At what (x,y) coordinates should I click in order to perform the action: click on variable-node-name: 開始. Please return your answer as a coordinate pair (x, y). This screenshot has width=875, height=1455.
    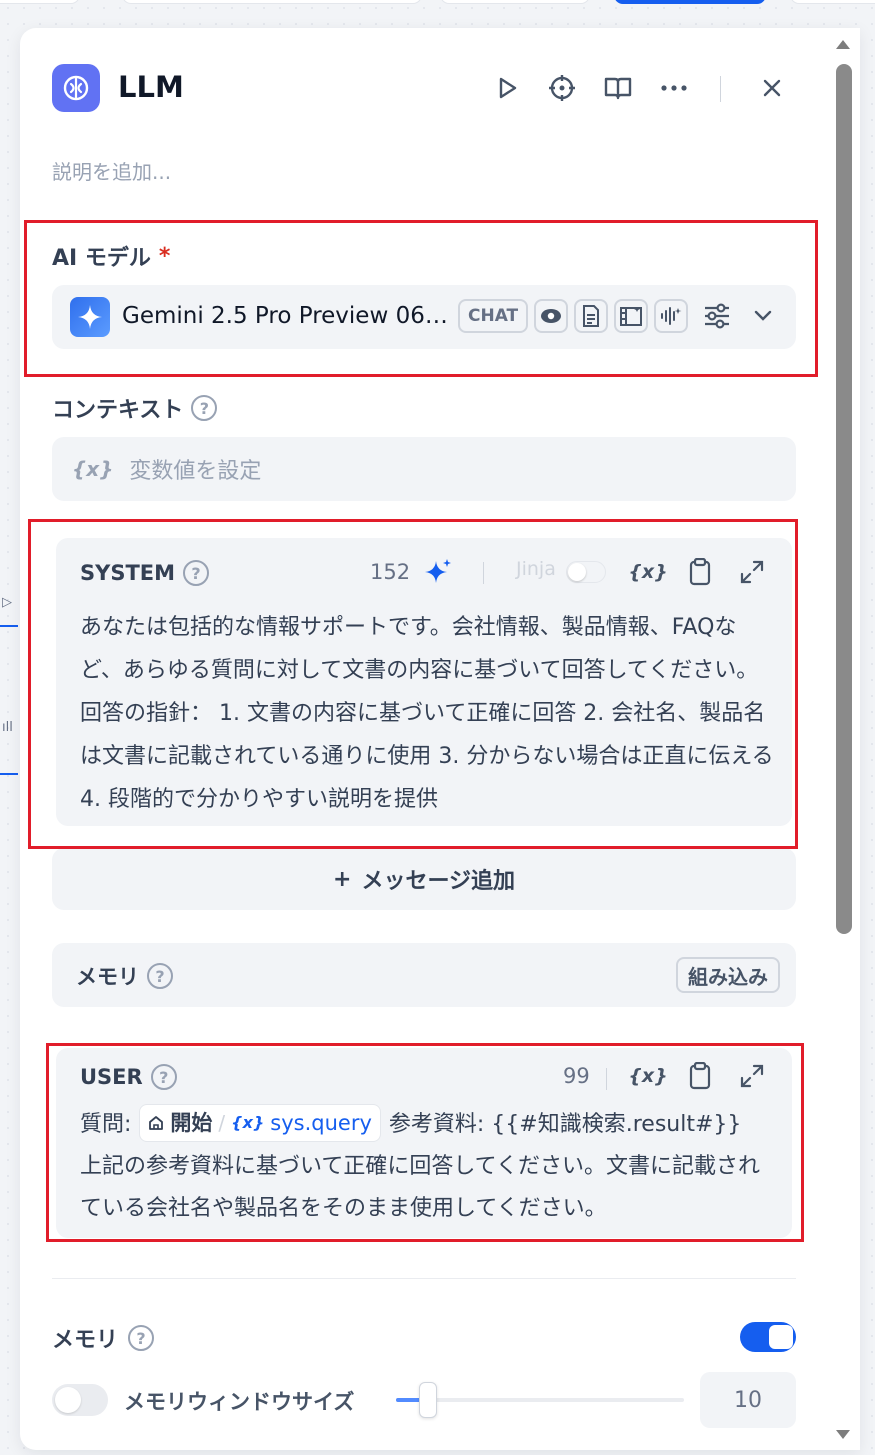
    Looking at the image, I should click on (191, 1123).